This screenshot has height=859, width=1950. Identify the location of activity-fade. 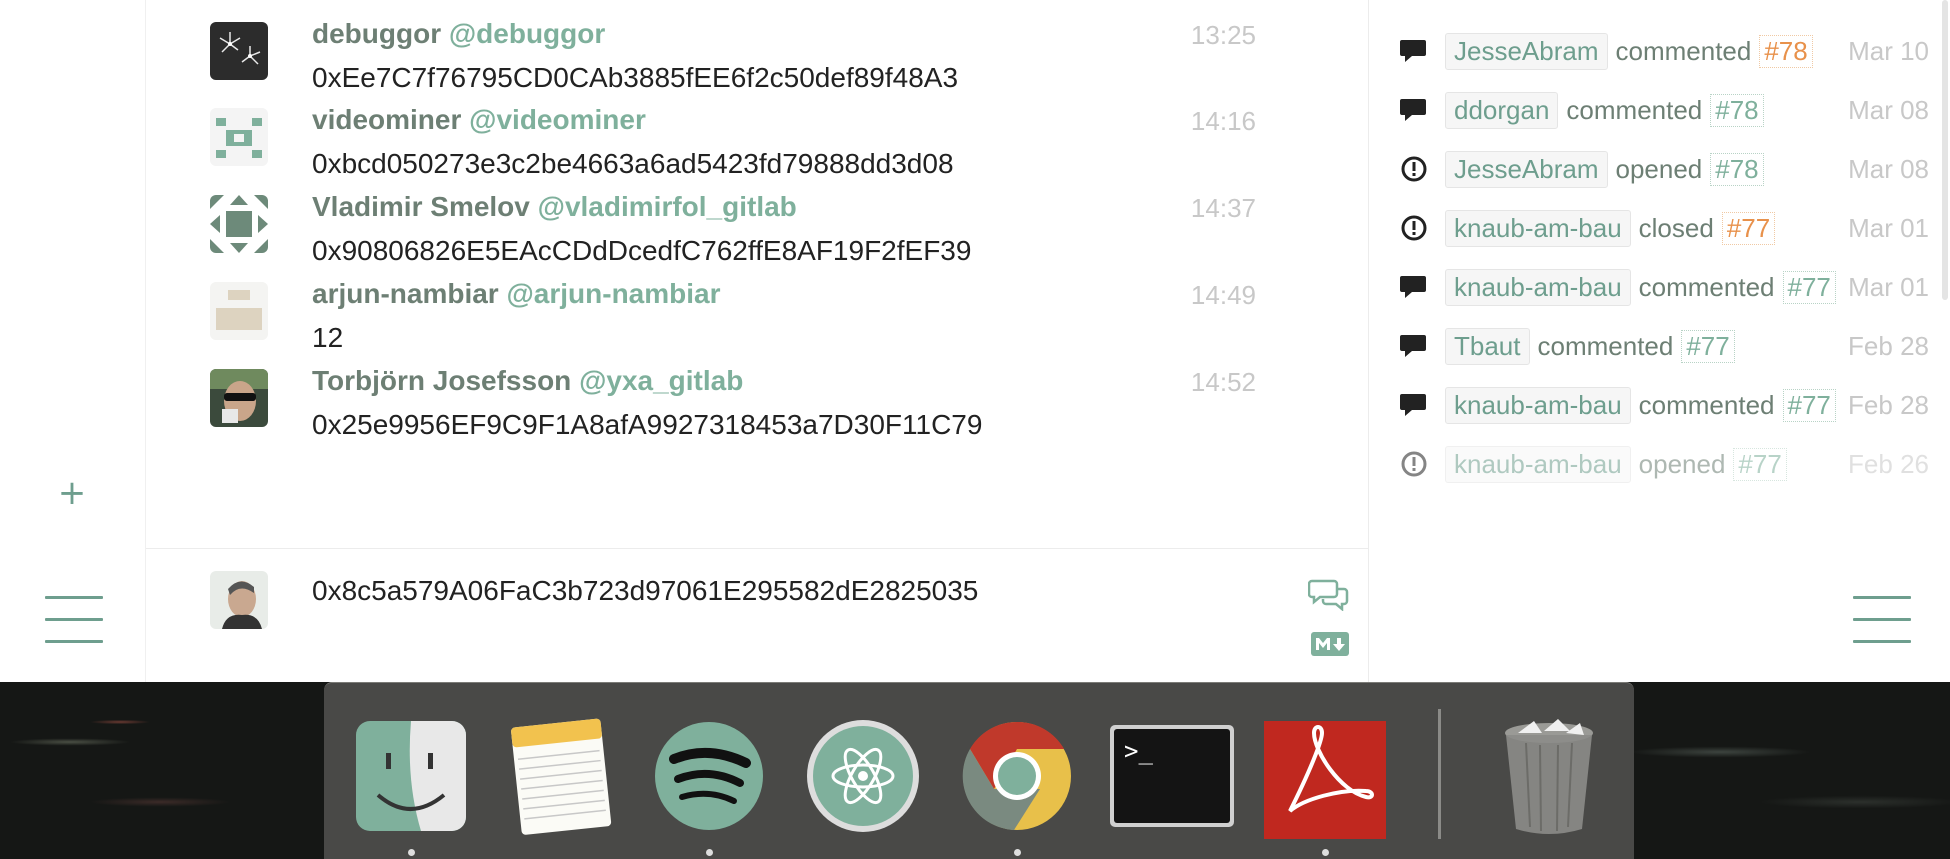
(1659, 550).